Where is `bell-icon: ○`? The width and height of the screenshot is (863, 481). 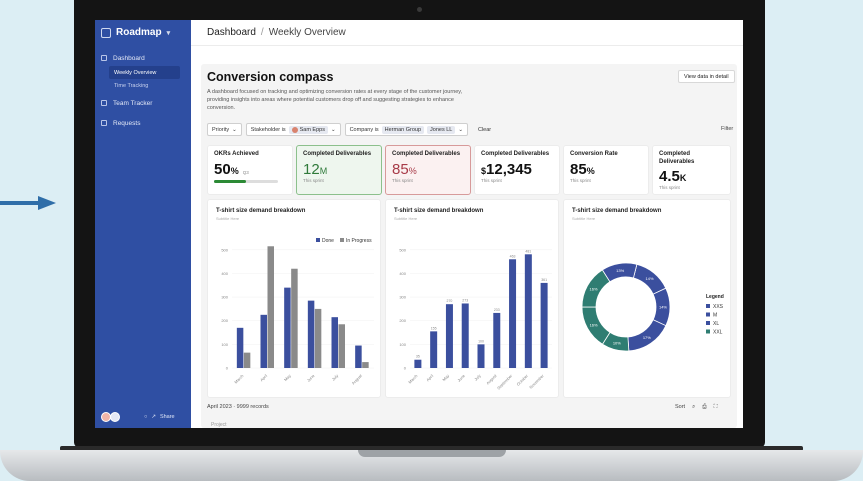
bell-icon: ○ is located at coordinates (145, 417).